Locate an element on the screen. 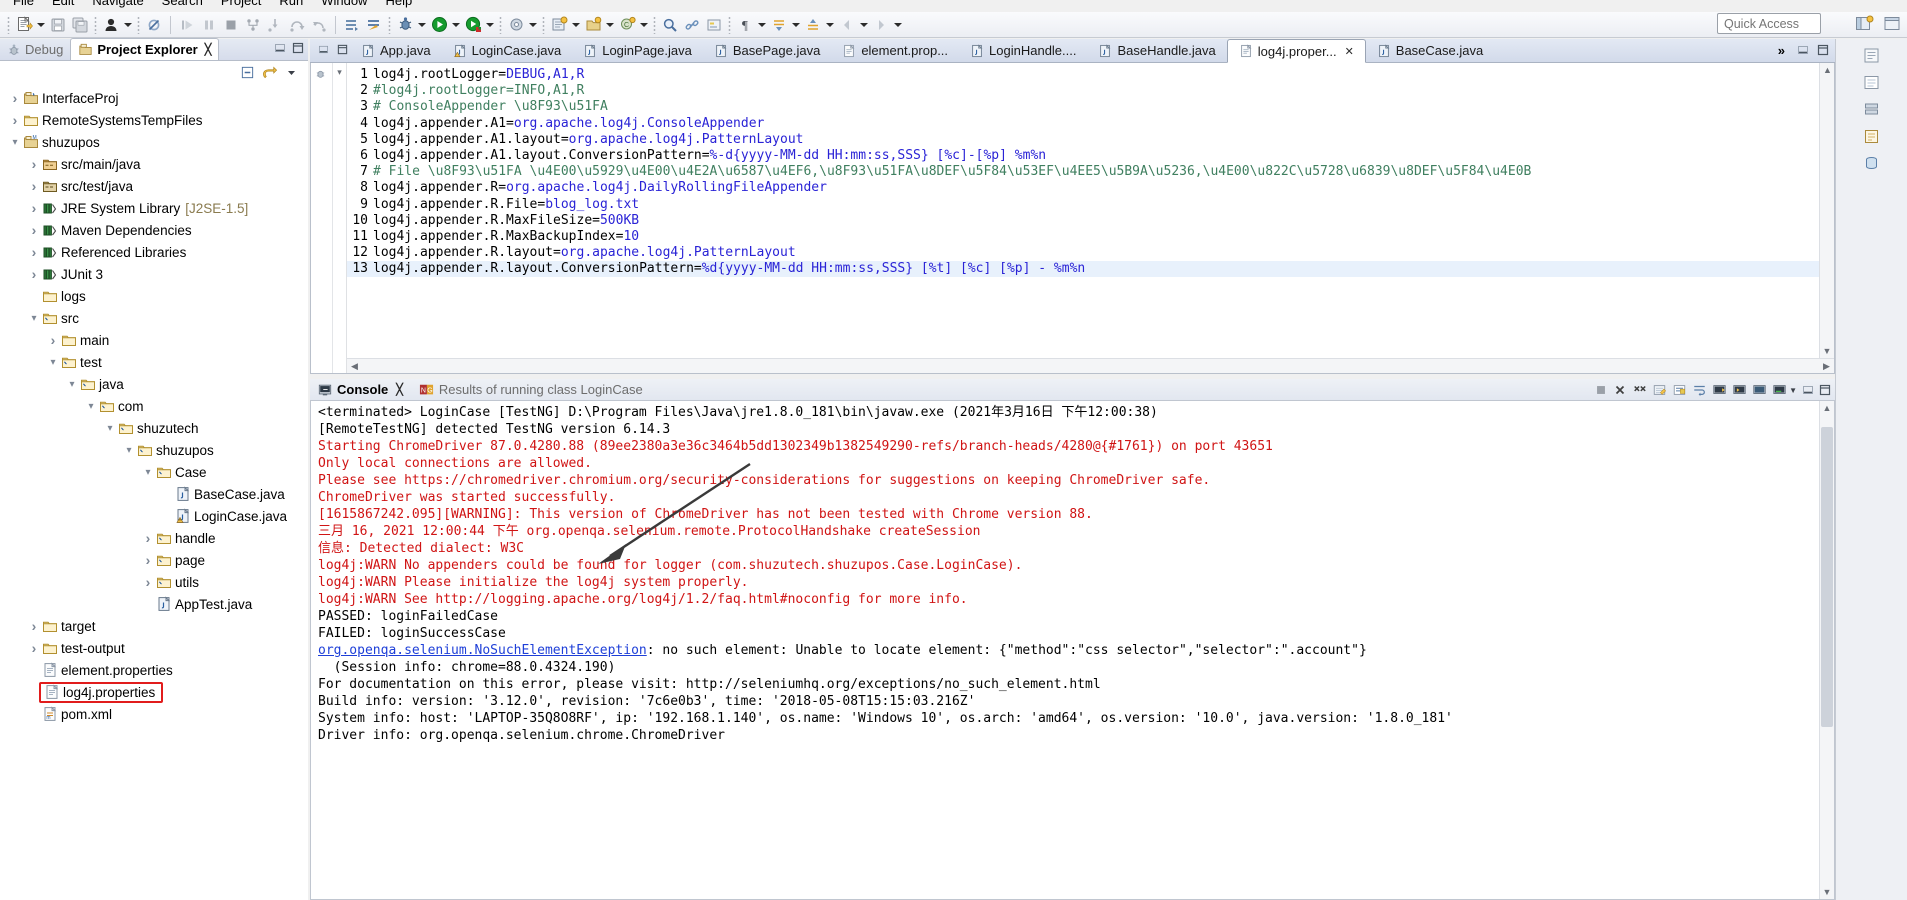 The image size is (1907, 900). new-file-icon is located at coordinates (24, 25).